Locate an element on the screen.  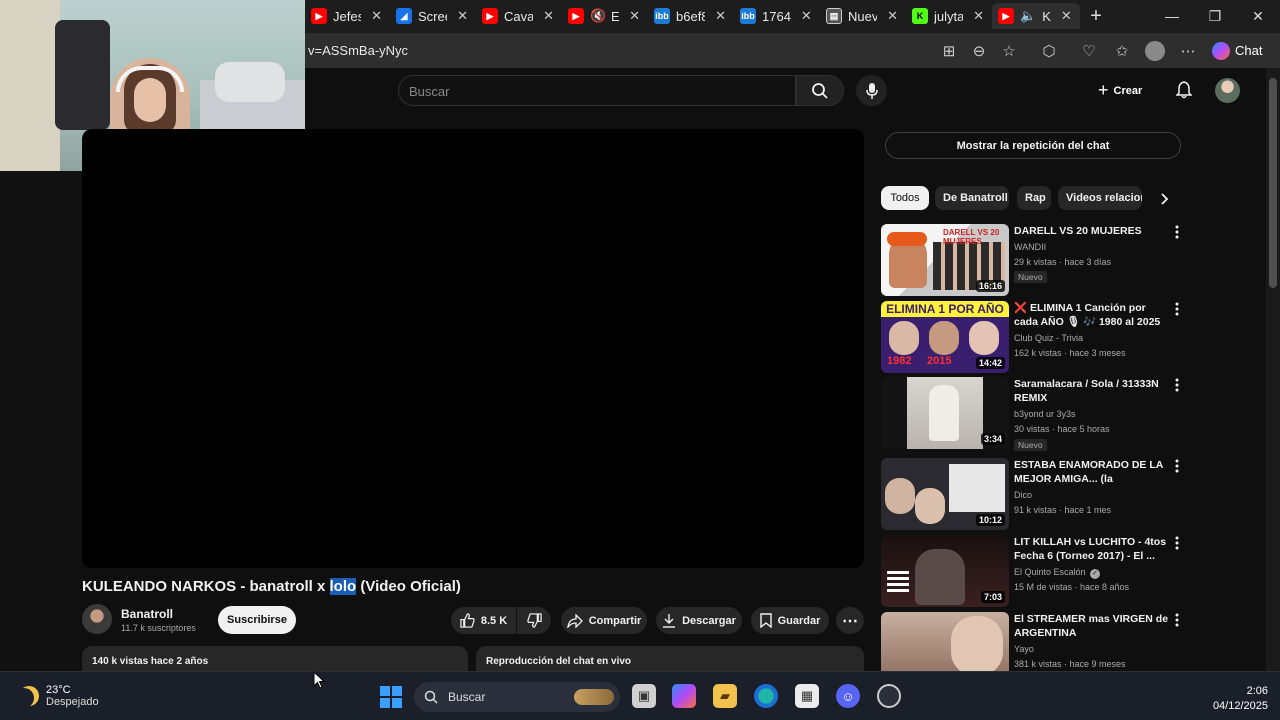
download-button: Descargar is located at coordinates (699, 620).